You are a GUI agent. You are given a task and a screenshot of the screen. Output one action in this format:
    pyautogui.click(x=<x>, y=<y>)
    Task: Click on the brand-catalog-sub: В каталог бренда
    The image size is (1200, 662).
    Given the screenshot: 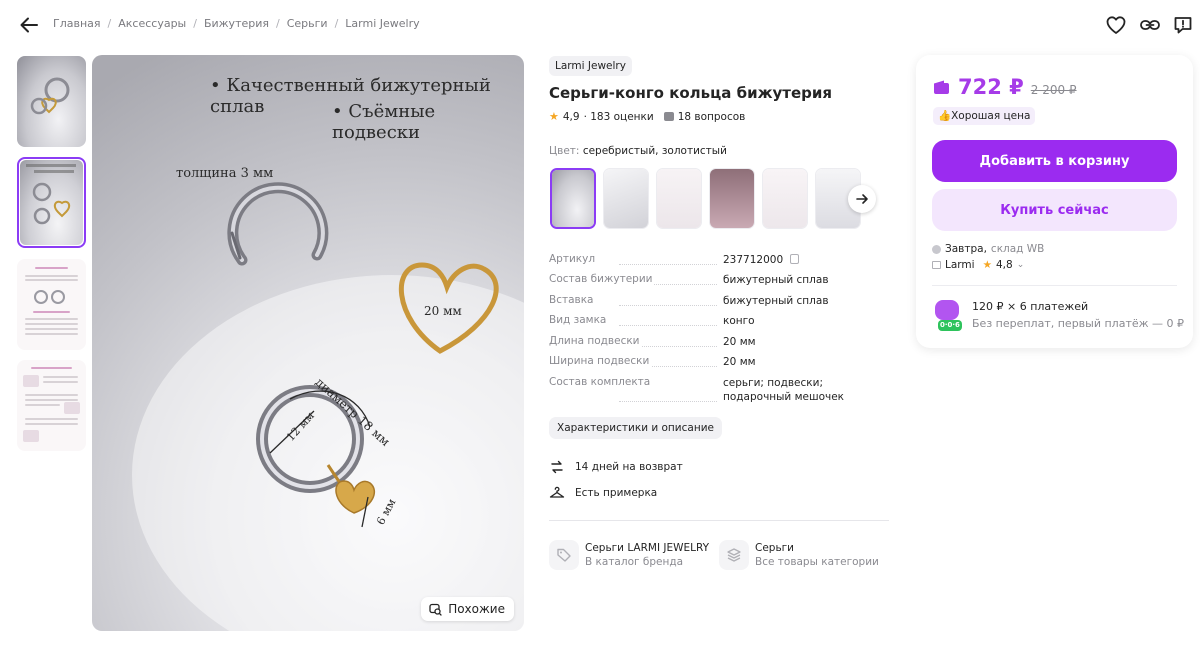 What is the action you would take?
    pyautogui.click(x=634, y=562)
    